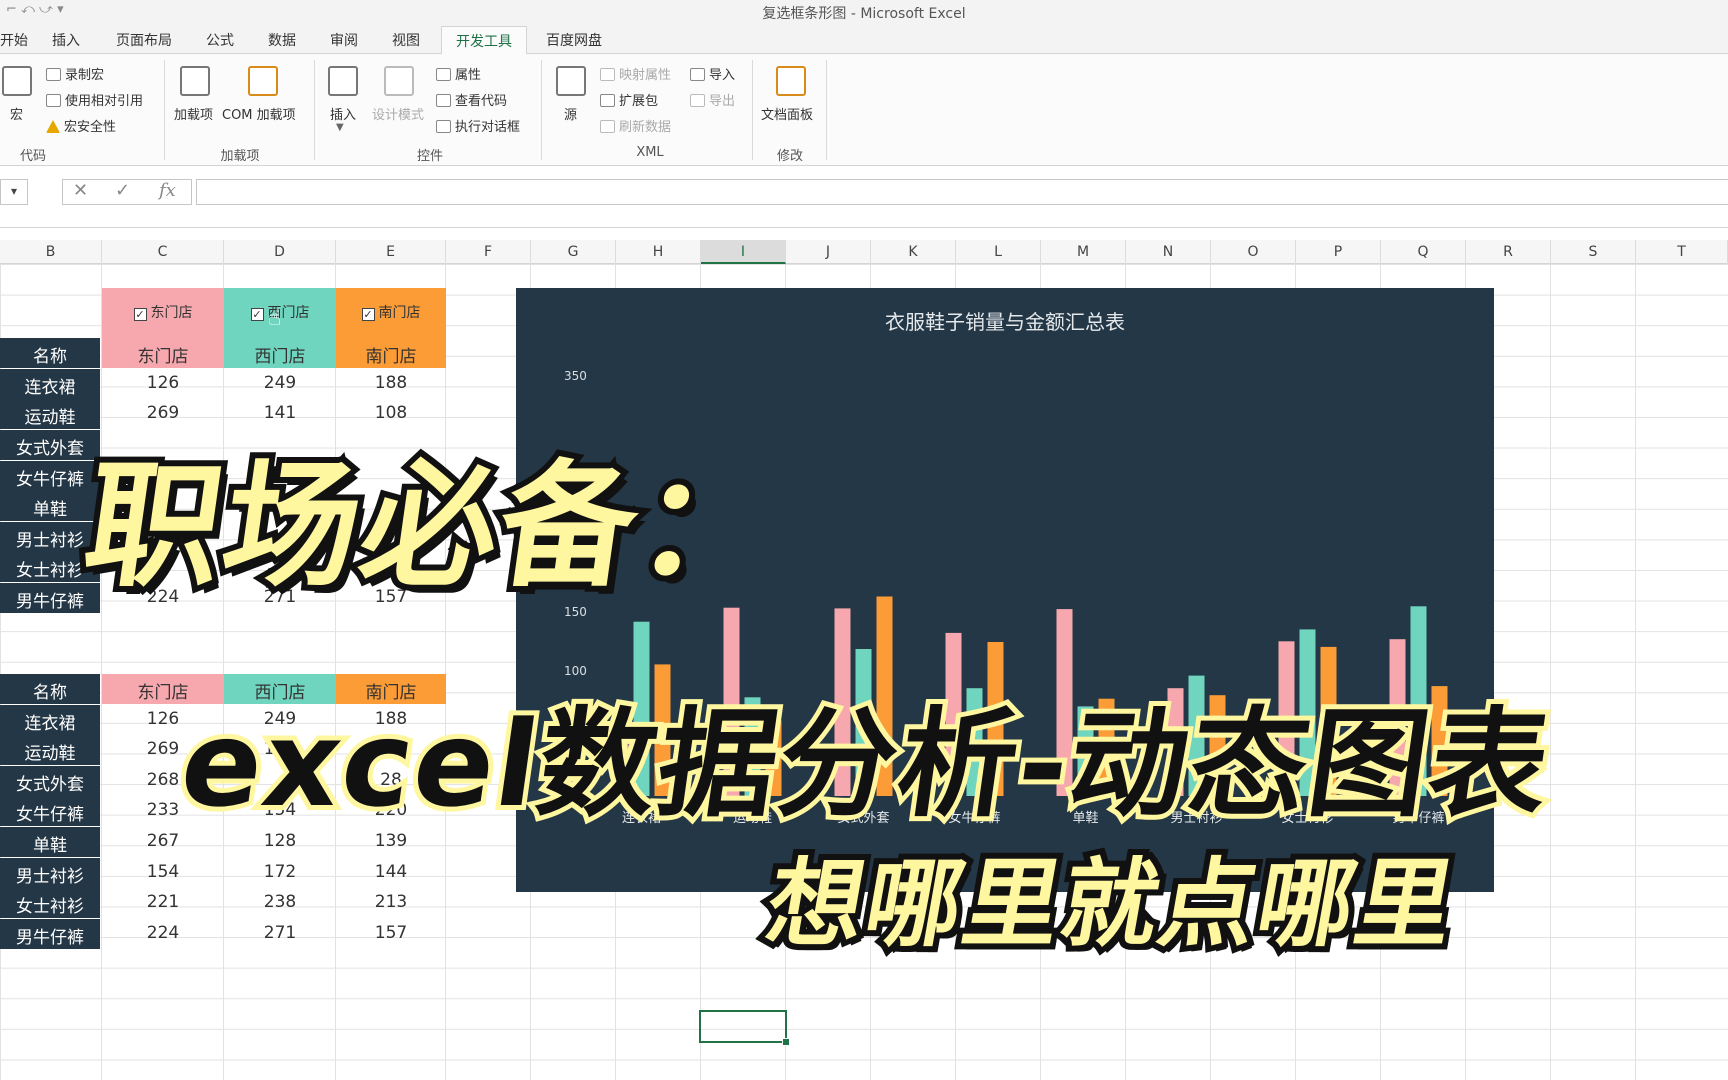 This screenshot has height=1080, width=1728. Describe the element at coordinates (14, 192) in the screenshot. I see `name-box-dropdown: ▾` at that location.